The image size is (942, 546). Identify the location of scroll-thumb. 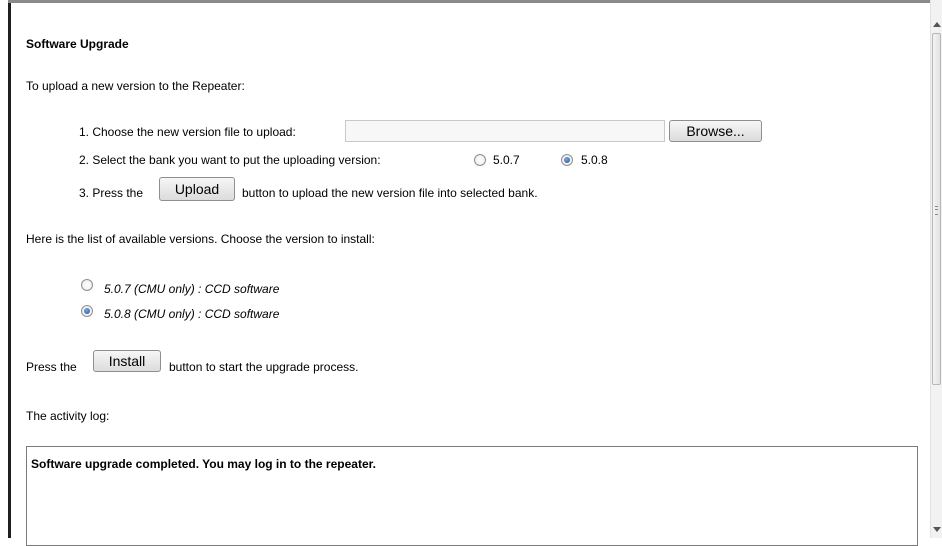
(936, 209).